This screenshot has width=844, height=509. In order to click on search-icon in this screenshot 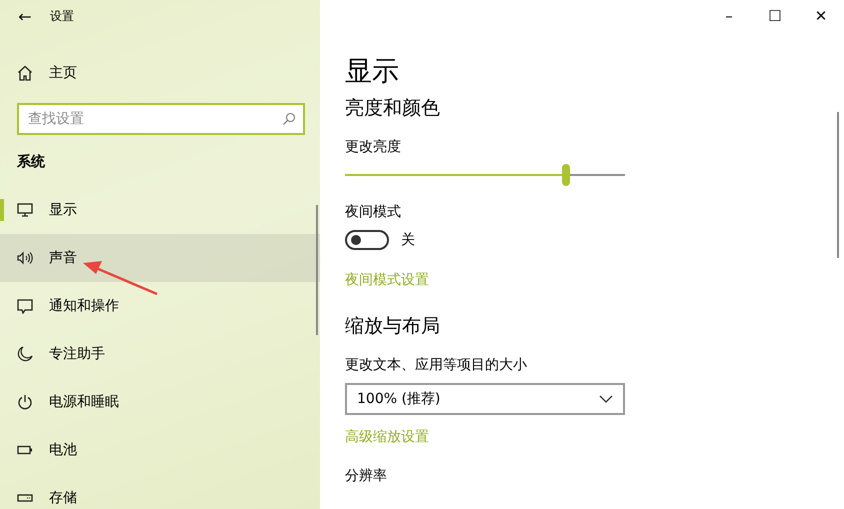, I will do `click(289, 119)`.